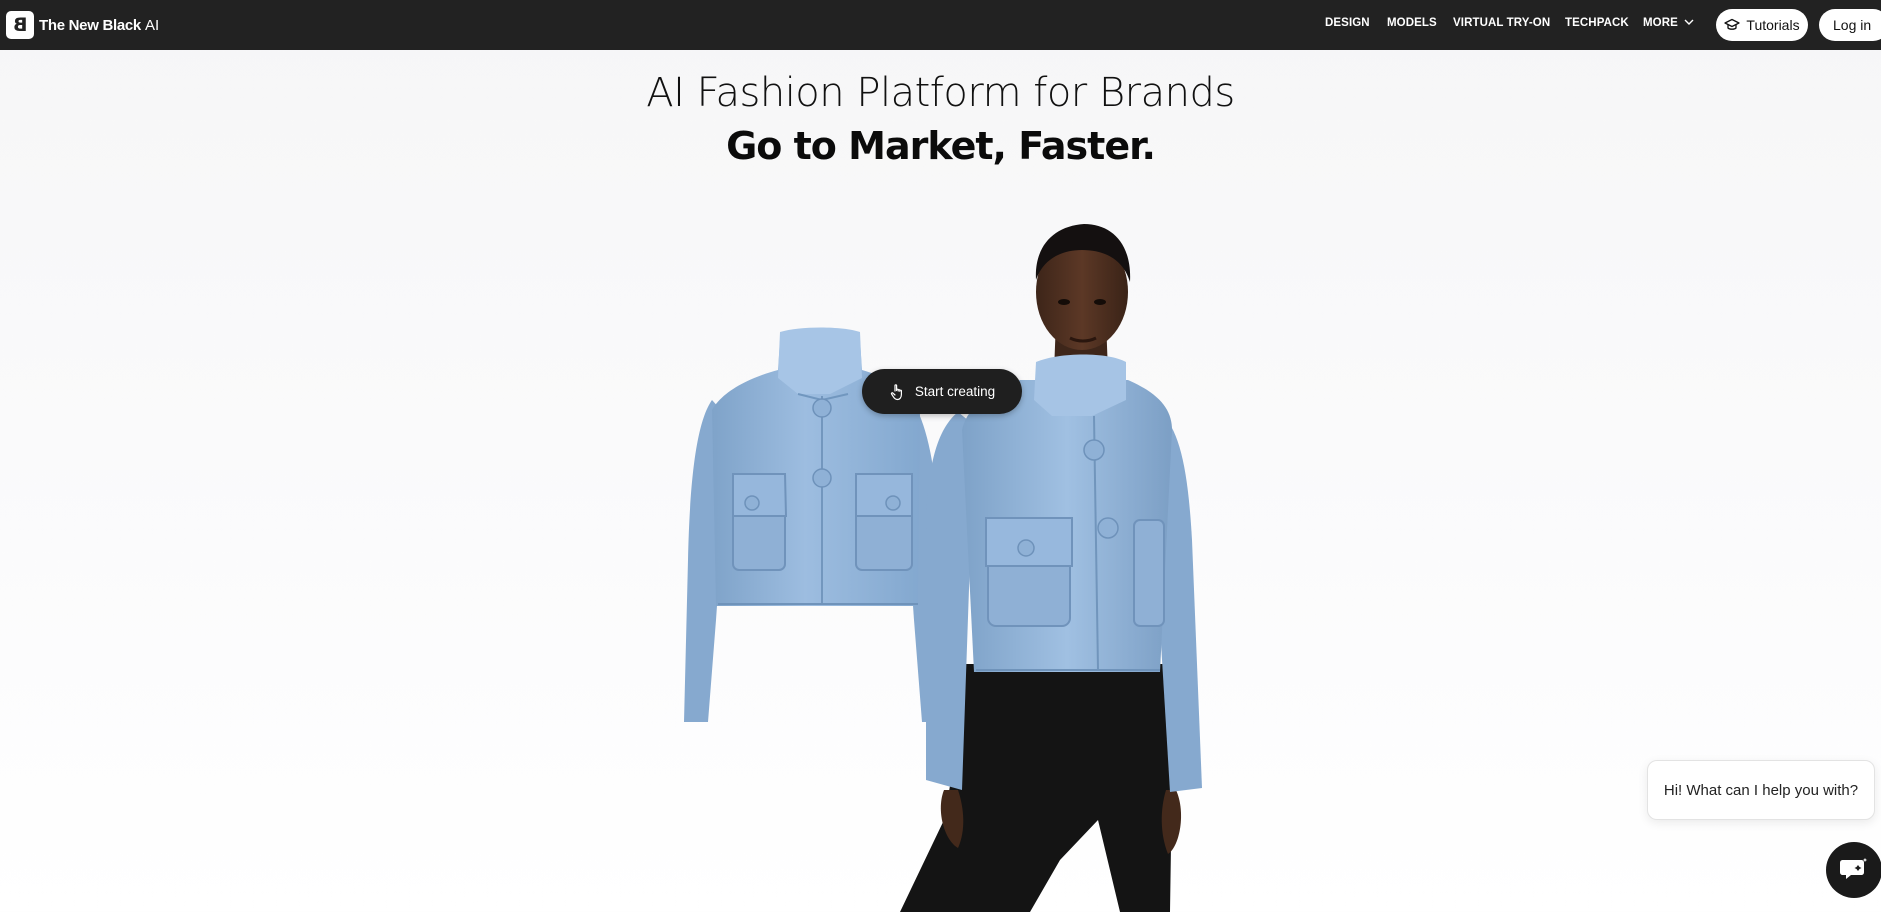 The height and width of the screenshot is (912, 1881). I want to click on hand-pointer-icon, so click(897, 392).